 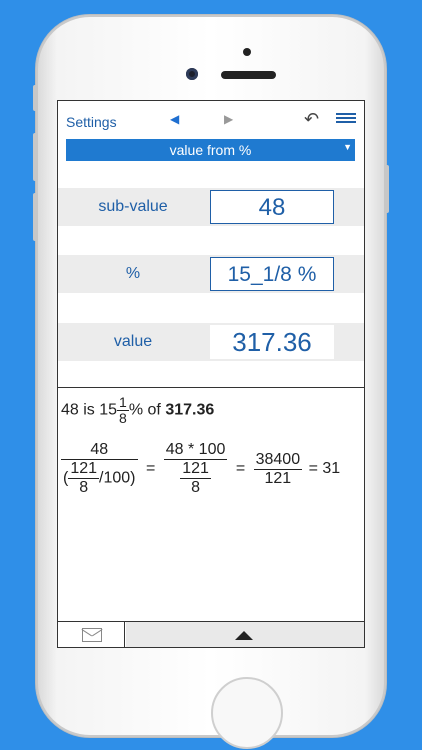 I want to click on f1-inner-fraction: 121 8, so click(x=84, y=478).